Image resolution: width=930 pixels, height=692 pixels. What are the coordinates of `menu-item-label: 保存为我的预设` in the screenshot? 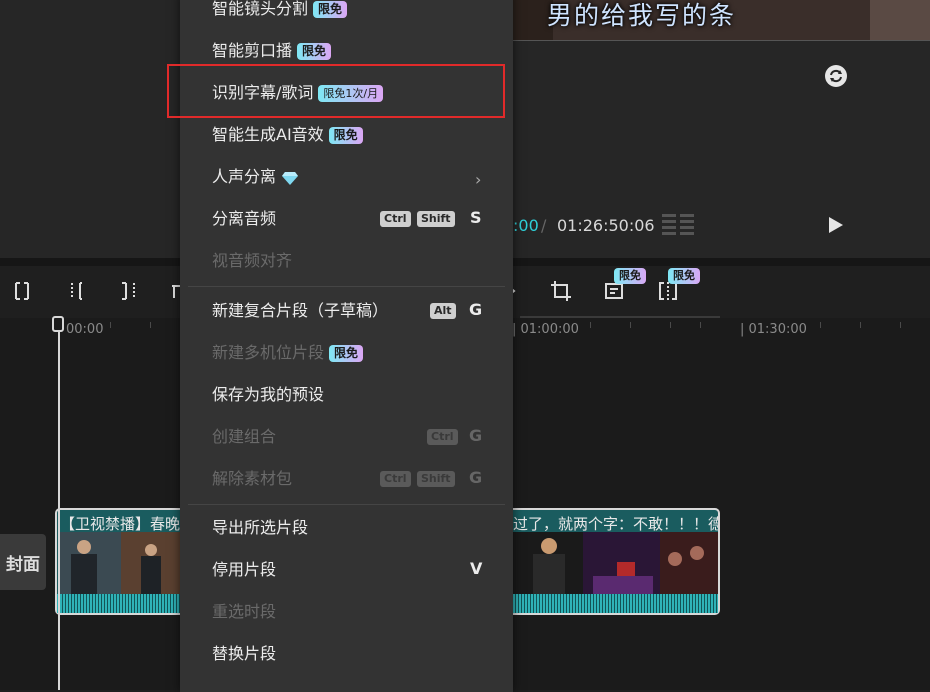 It's located at (268, 394).